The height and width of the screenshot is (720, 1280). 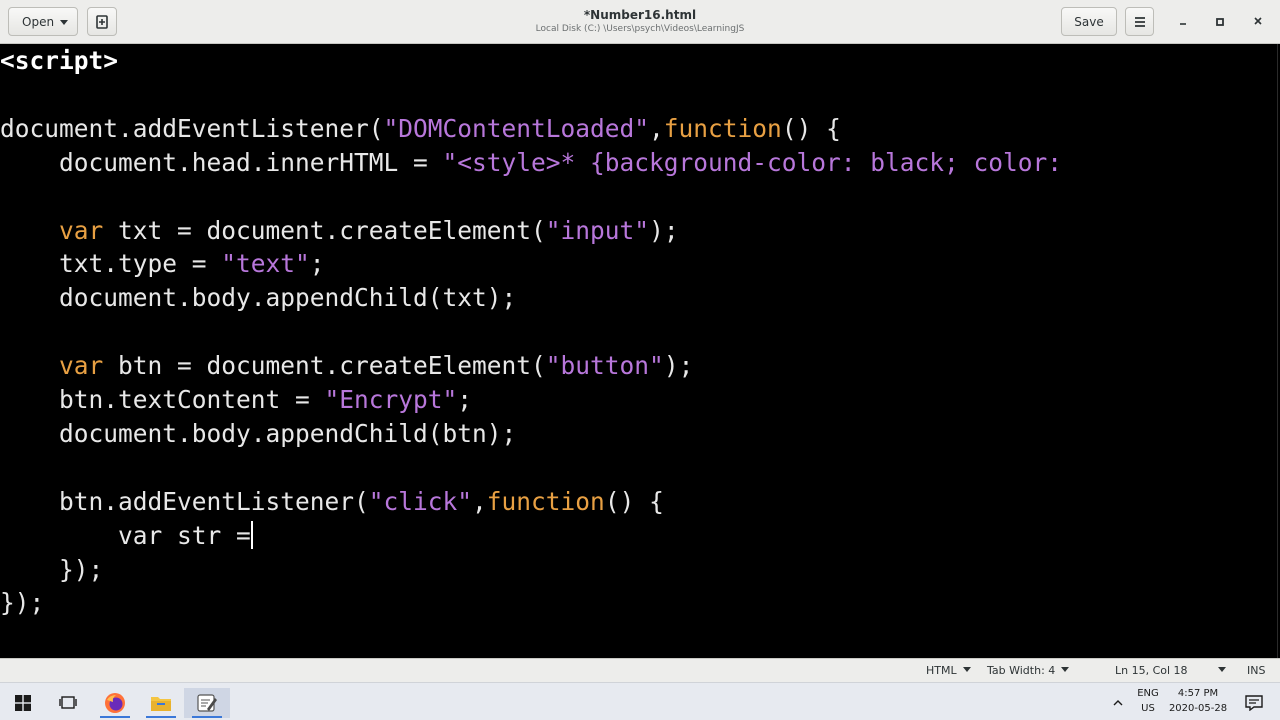 What do you see at coordinates (640, 670) in the screenshot?
I see `status-bar: HTML Tab Width: 4 Ln 15, Col 18 INS` at bounding box center [640, 670].